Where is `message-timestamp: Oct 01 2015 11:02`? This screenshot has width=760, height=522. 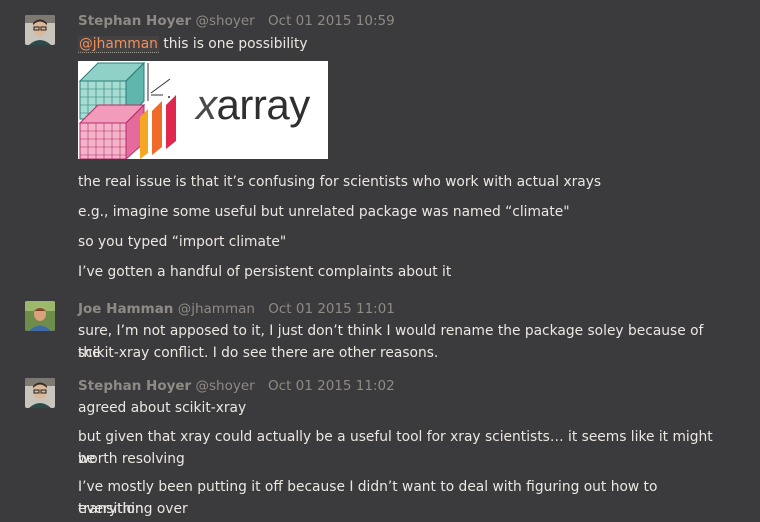
message-timestamp: Oct 01 2015 11:02 is located at coordinates (331, 386).